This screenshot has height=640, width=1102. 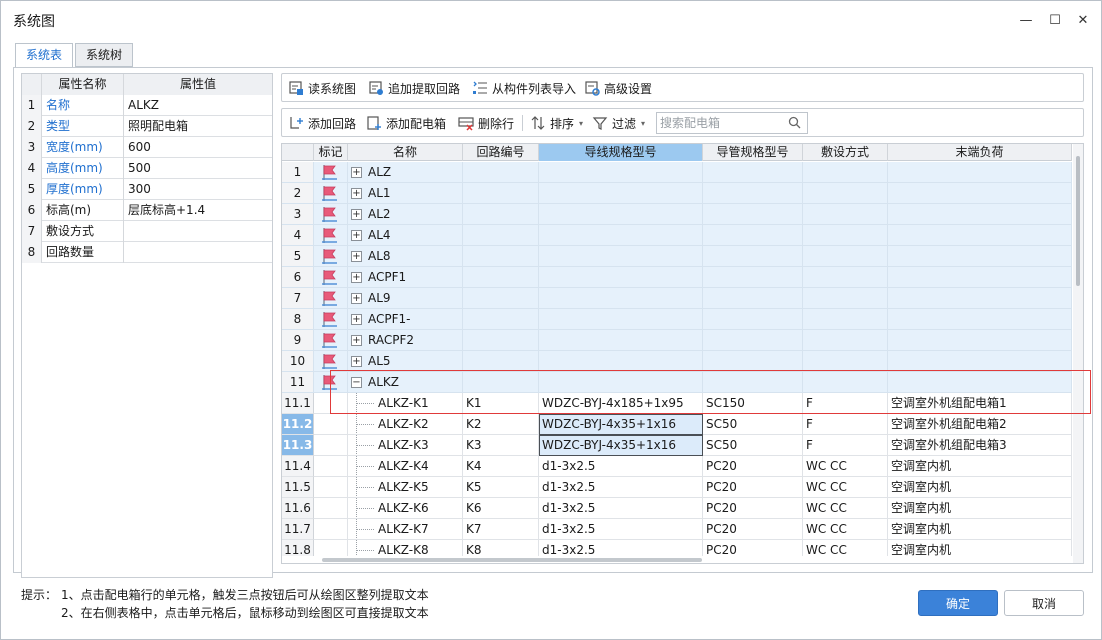 What do you see at coordinates (298, 193) in the screenshot?
I see `row-index: 2` at bounding box center [298, 193].